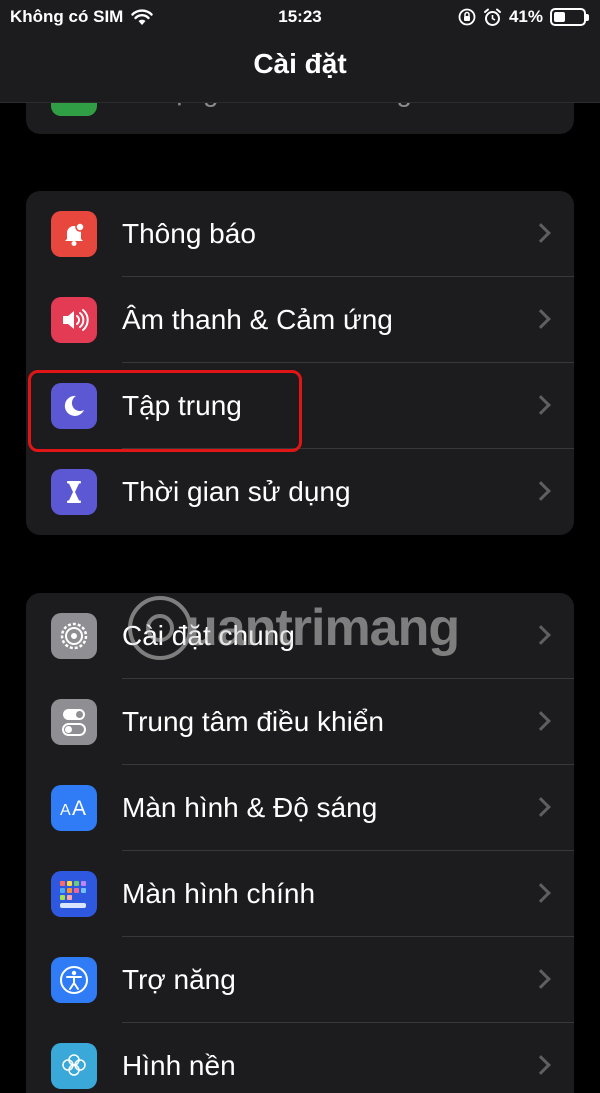 Image resolution: width=600 pixels, height=1093 pixels. Describe the element at coordinates (492, 17) in the screenshot. I see `alarm-icon` at that location.